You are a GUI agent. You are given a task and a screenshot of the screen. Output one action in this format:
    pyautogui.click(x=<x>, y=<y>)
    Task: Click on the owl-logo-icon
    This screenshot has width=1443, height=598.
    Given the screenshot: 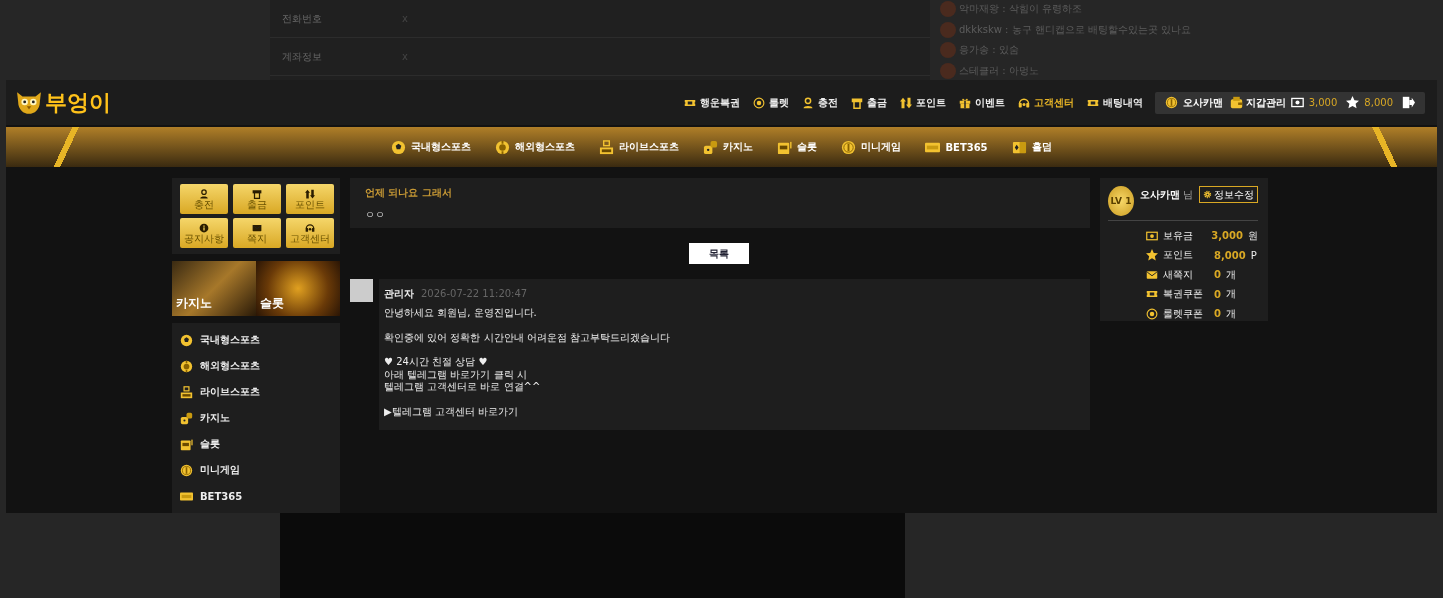 What is the action you would take?
    pyautogui.click(x=29, y=102)
    